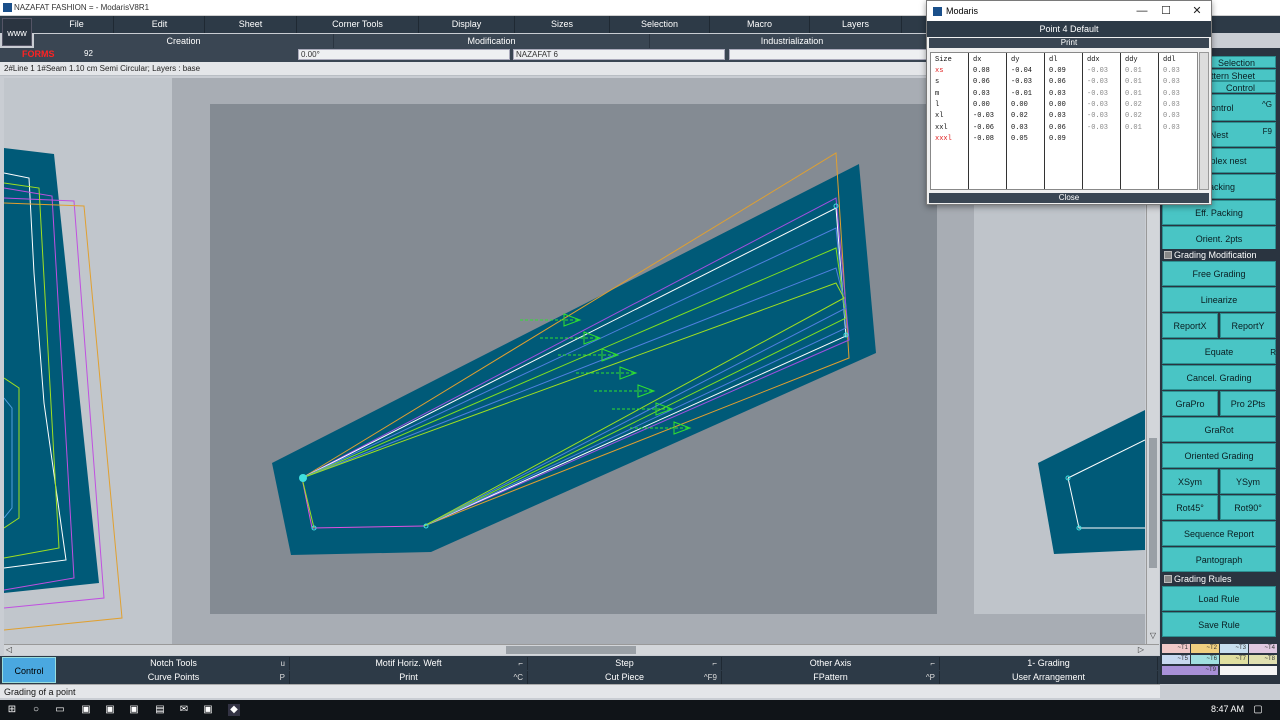  What do you see at coordinates (1049, 663) in the screenshot?
I see `bottom-tool-1-grading: 1- Grading` at bounding box center [1049, 663].